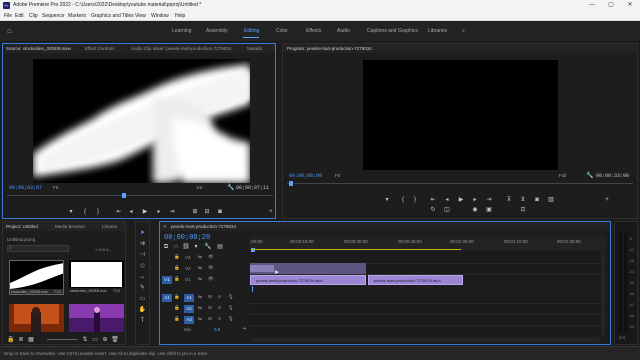 This screenshot has height=360, width=640. Describe the element at coordinates (244, 329) in the screenshot. I see `go-to-edit-point-icon: ⇥` at that location.